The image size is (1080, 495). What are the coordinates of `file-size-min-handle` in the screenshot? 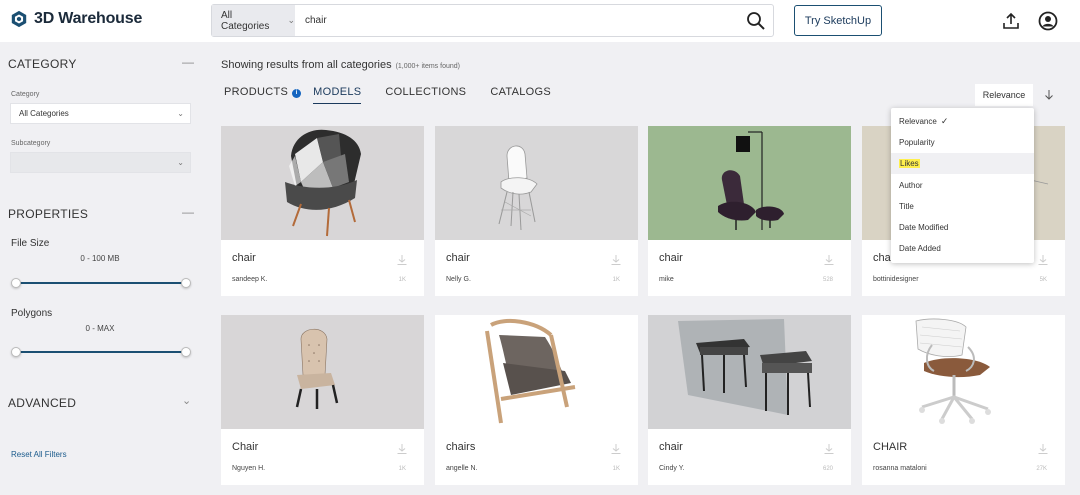 It's located at (16, 283).